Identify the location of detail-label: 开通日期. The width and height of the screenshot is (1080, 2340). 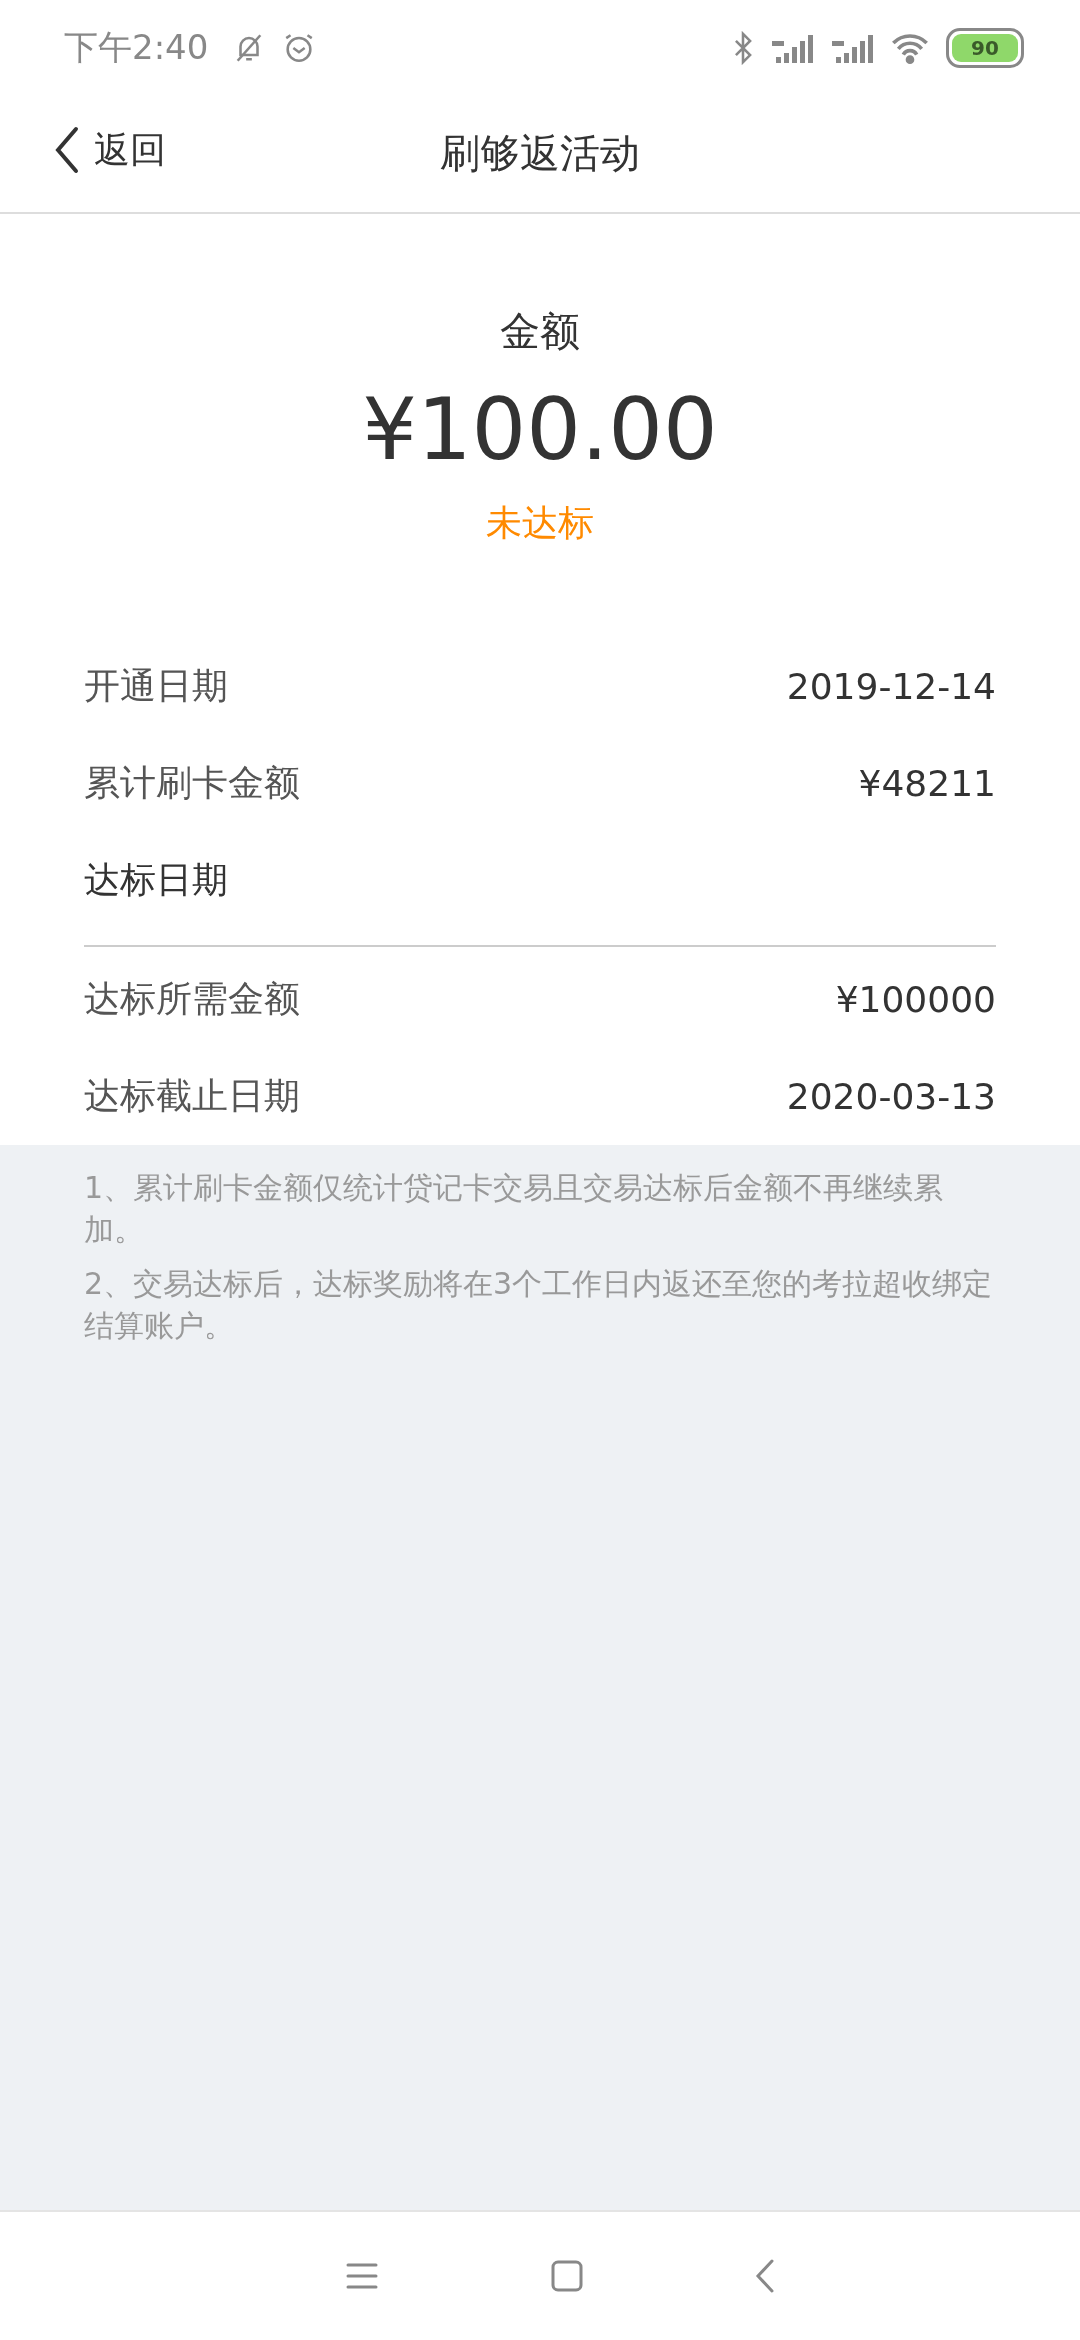
(156, 686).